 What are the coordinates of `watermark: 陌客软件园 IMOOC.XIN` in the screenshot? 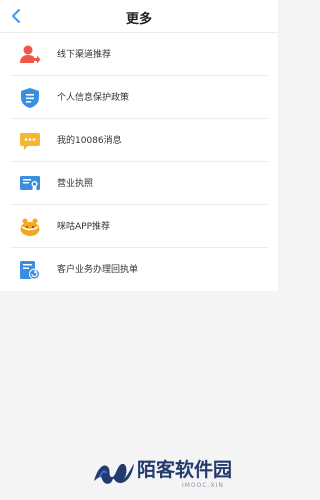 It's located at (182, 473).